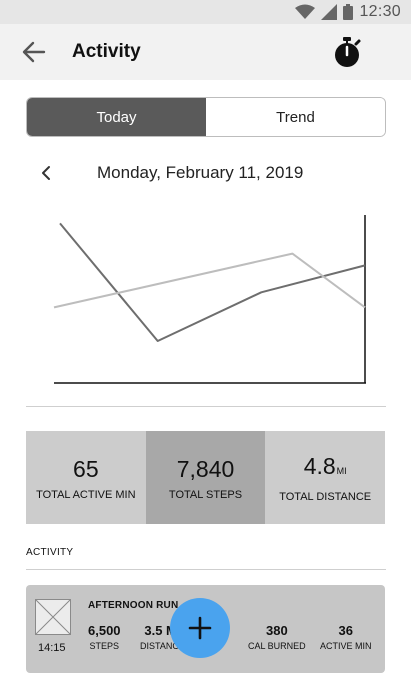  I want to click on chart-series, so click(209, 282).